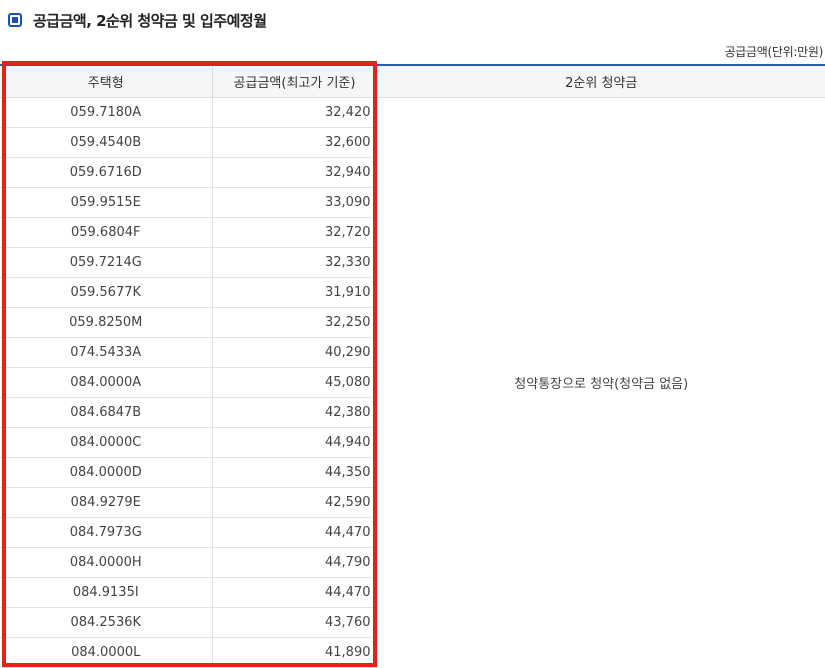 Image resolution: width=825 pixels, height=668 pixels. I want to click on unit-type-cell: 084.7973G, so click(106, 532).